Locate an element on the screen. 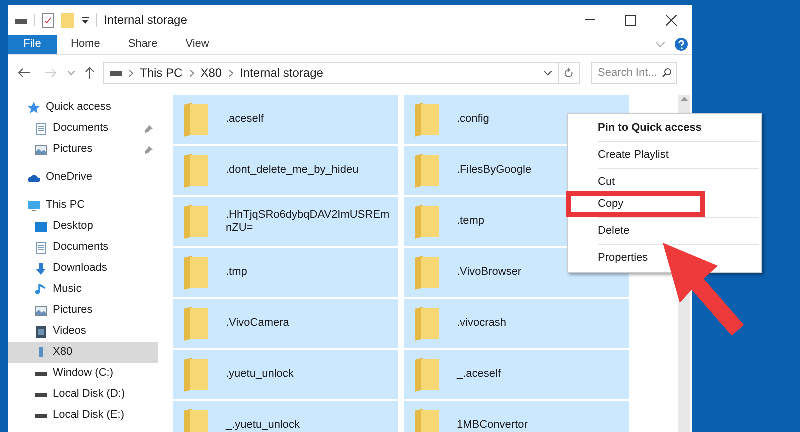 The width and height of the screenshot is (800, 432). address-bar: This PC X80 Internal storage is located at coordinates (341, 73).